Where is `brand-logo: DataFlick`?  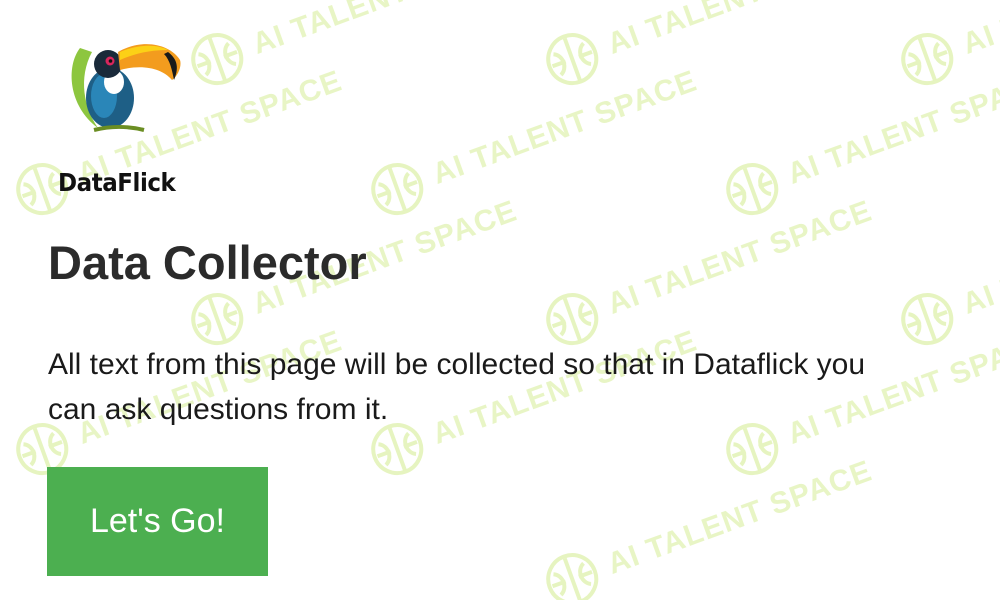 brand-logo: DataFlick is located at coordinates (120, 113).